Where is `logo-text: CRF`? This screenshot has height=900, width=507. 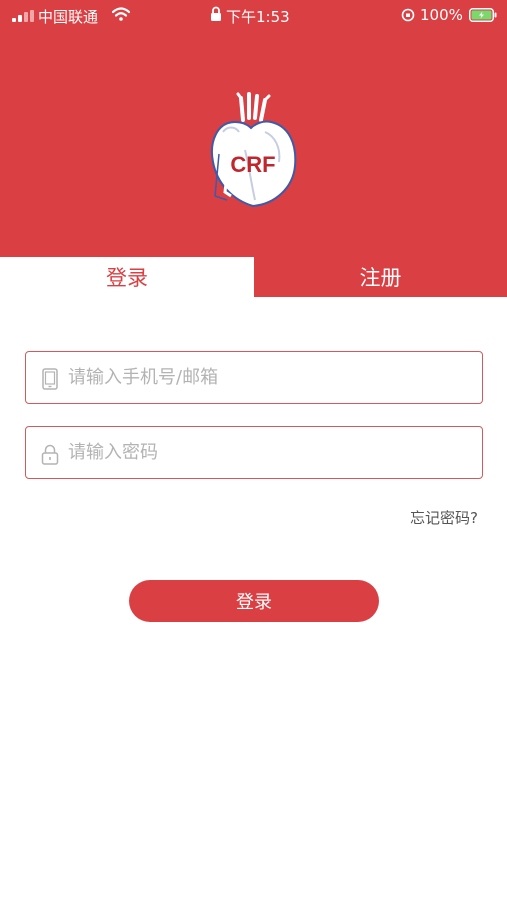 logo-text: CRF is located at coordinates (252, 164).